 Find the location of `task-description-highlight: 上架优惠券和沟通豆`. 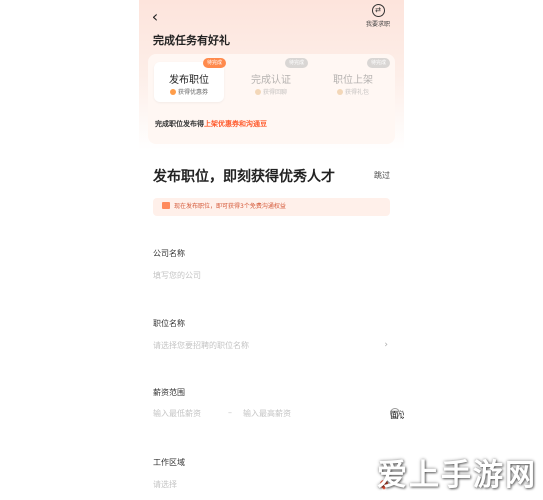

task-description-highlight: 上架优惠券和沟通豆 is located at coordinates (235, 124).